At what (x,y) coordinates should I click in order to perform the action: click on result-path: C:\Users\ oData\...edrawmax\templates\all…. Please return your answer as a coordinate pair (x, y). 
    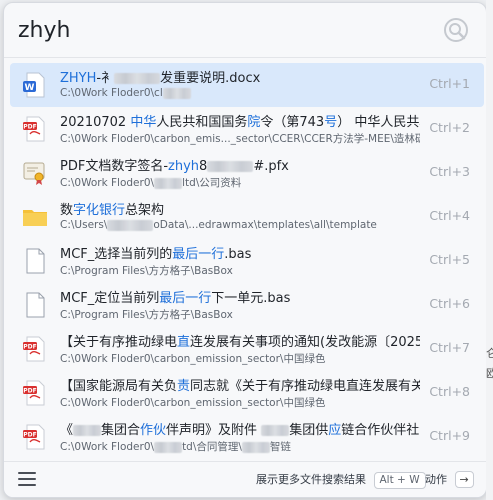
    Looking at the image, I should click on (240, 227).